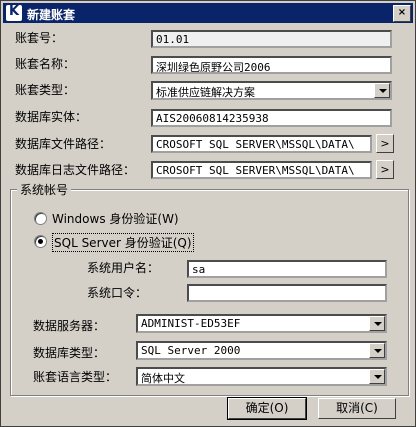 The width and height of the screenshot is (416, 427). What do you see at coordinates (163, 378) in the screenshot?
I see `account-language-value: 简体中文` at bounding box center [163, 378].